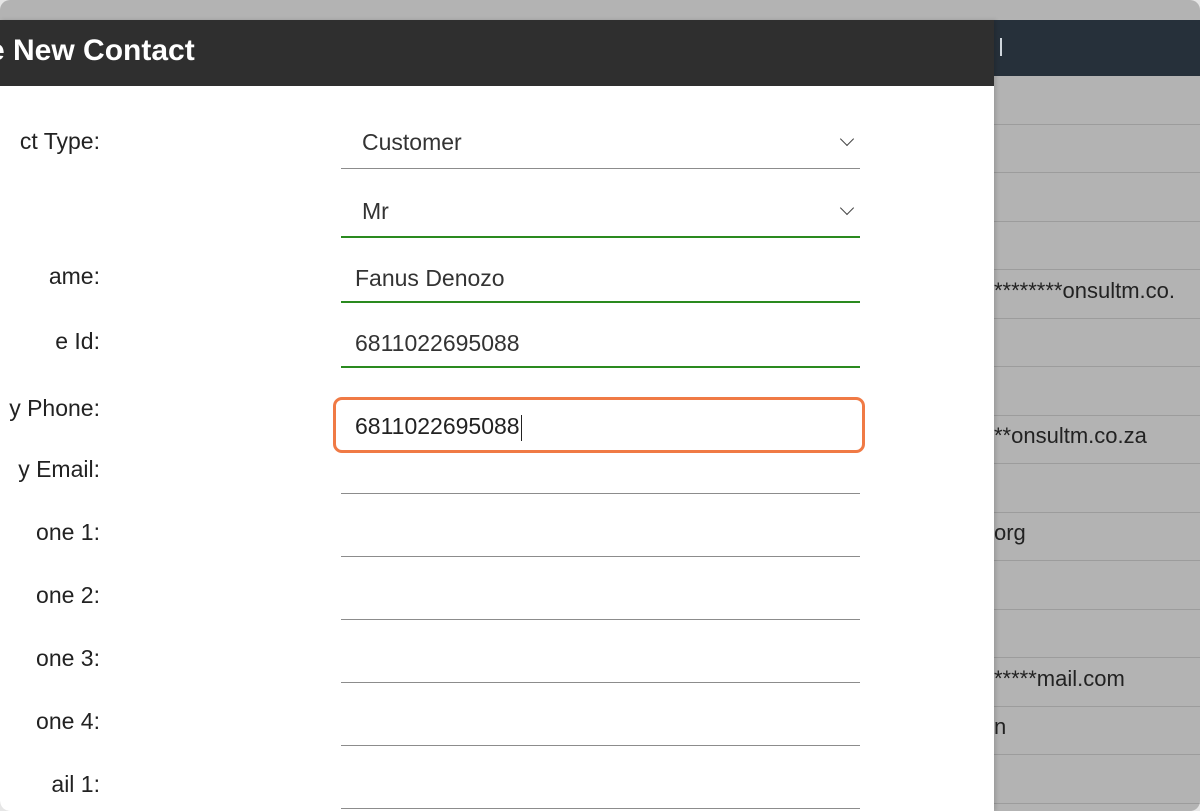 The height and width of the screenshot is (811, 1200). I want to click on background-header-divider, so click(1001, 47).